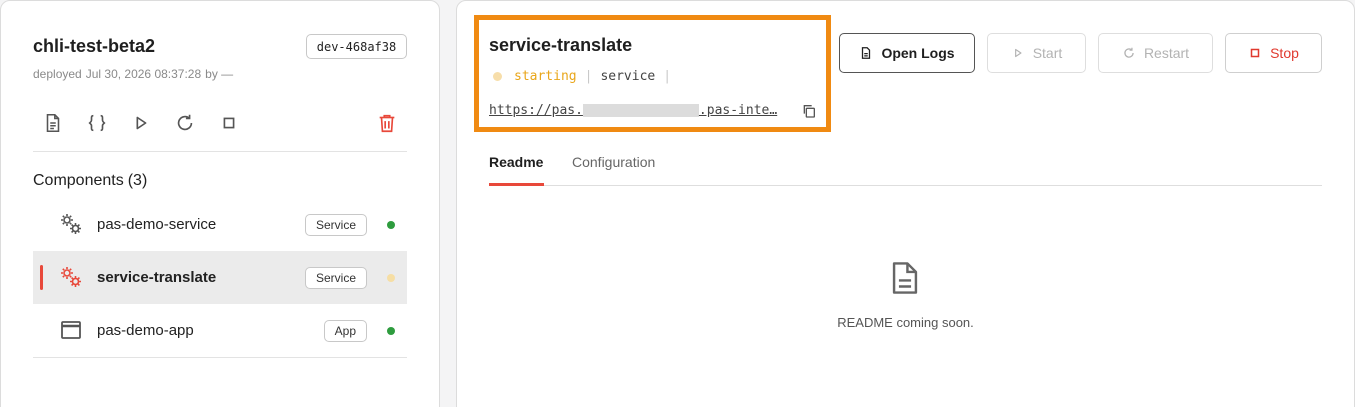 The image size is (1355, 407). I want to click on service-url-start: https://pas., so click(536, 110).